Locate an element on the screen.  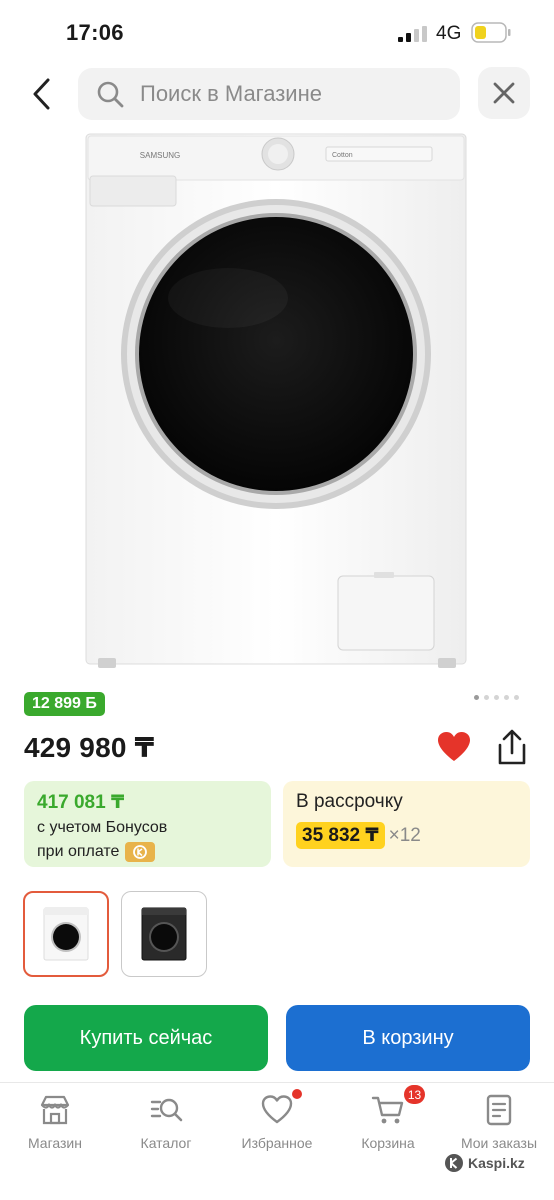
search-row is located at coordinates (277, 94).